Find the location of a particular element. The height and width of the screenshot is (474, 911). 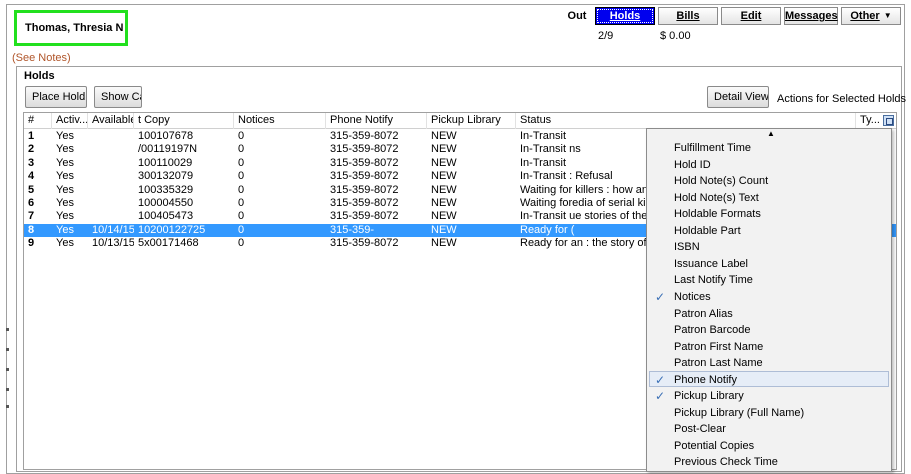

place-hold-button: Place Hold is located at coordinates (56, 97).